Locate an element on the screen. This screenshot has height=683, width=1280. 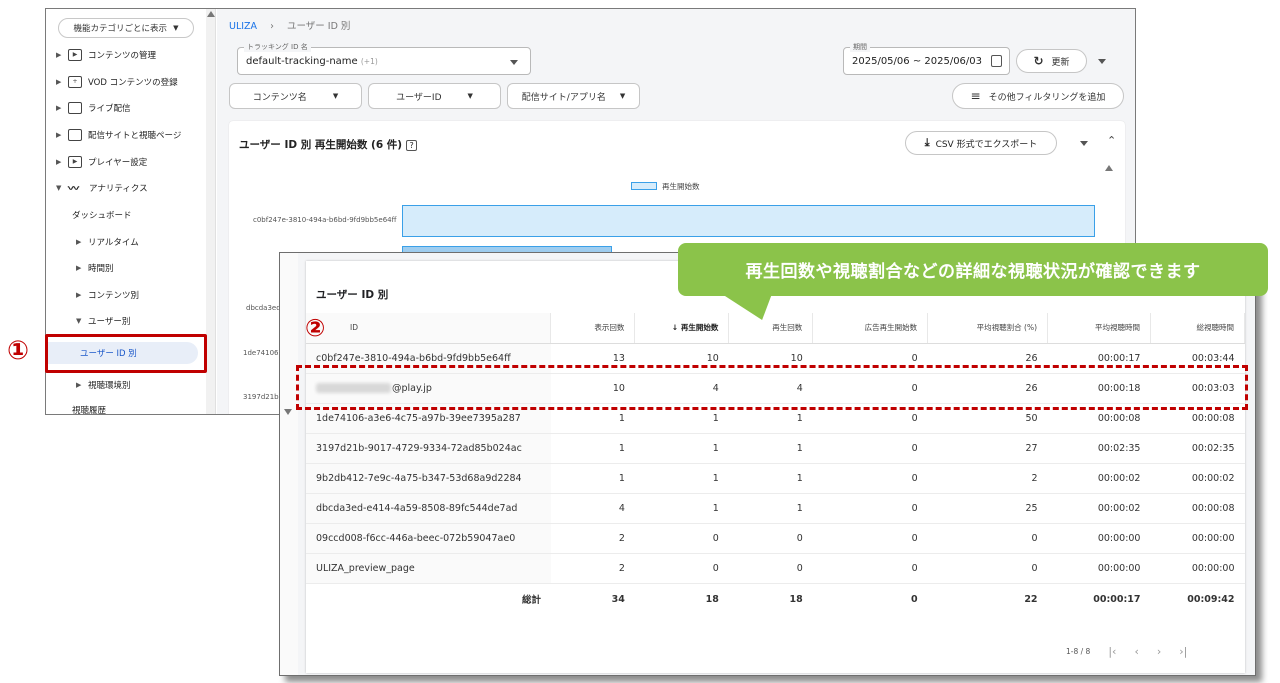
column-header-impressions: 表示回数 is located at coordinates (593, 328).